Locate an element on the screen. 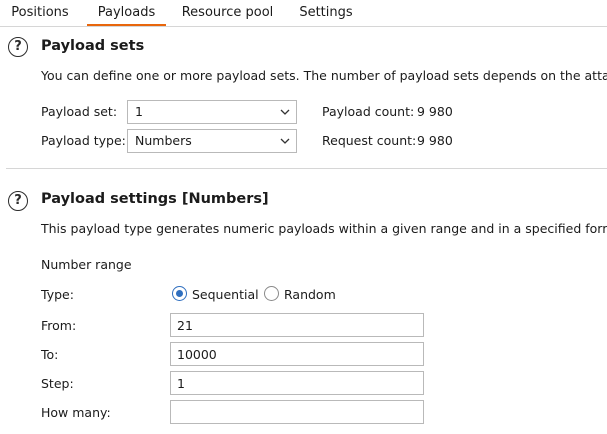  from-label: From: is located at coordinates (59, 325).